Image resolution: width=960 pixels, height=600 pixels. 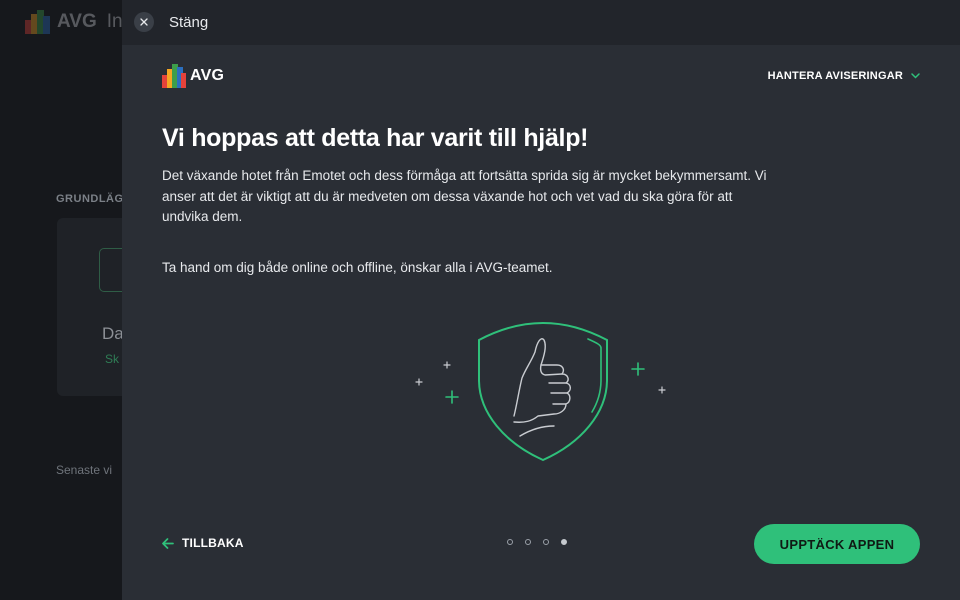 I want to click on close-icon, so click(x=144, y=22).